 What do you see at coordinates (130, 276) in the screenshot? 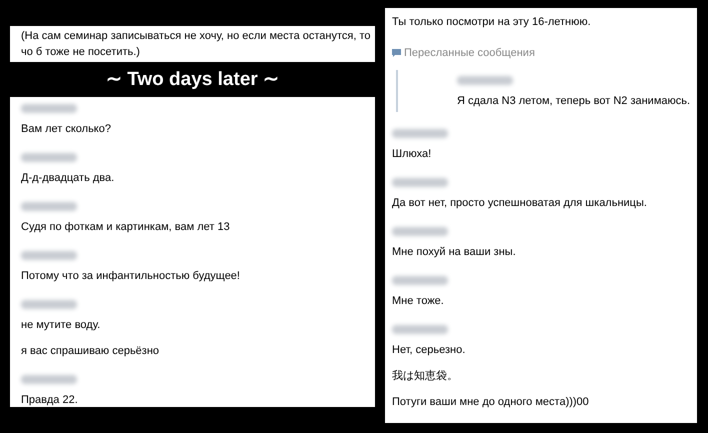
I see `message-text: Потому что за инфантильностью будущее!` at bounding box center [130, 276].